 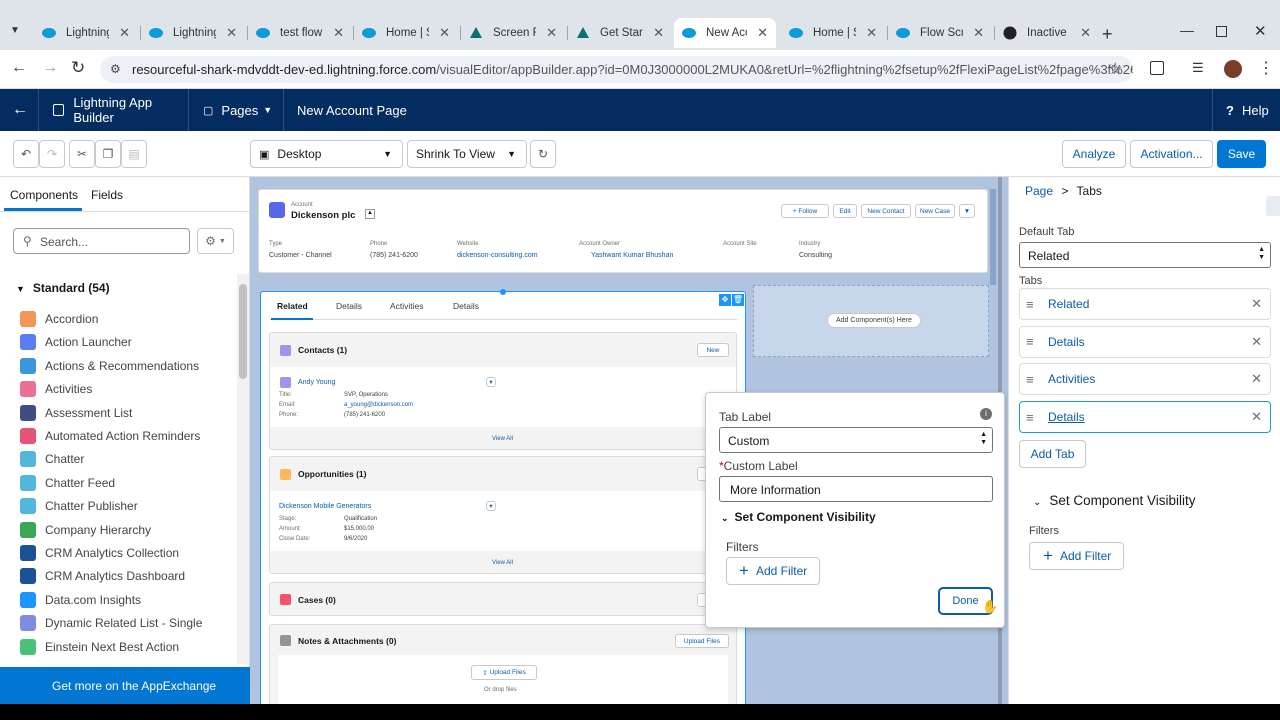 What do you see at coordinates (502, 563) in the screenshot?
I see `opportunities-view-all: View All` at bounding box center [502, 563].